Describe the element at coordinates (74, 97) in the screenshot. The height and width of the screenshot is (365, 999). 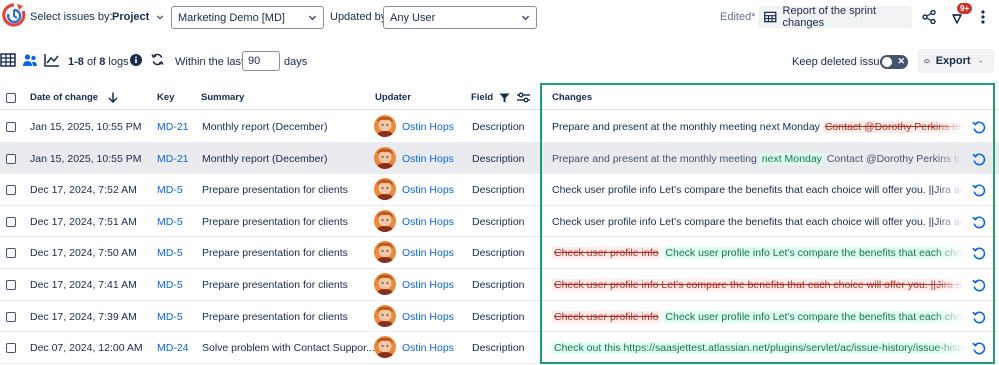
I see `column-header-date: Date of change` at that location.